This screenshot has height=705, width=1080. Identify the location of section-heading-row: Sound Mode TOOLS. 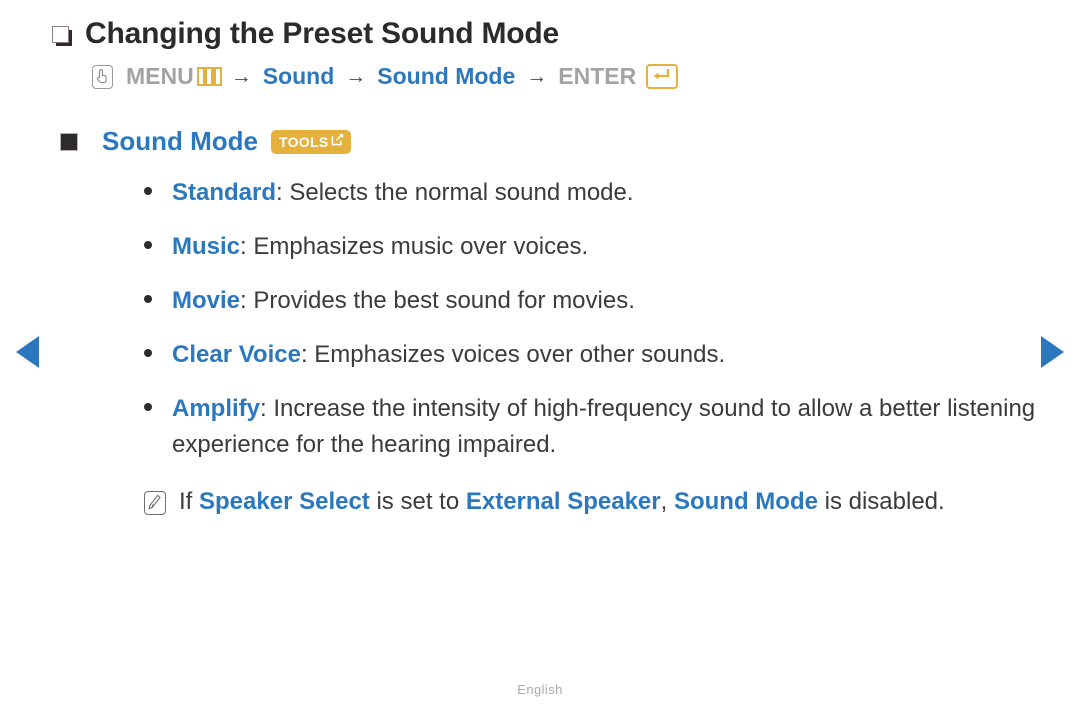
(550, 141).